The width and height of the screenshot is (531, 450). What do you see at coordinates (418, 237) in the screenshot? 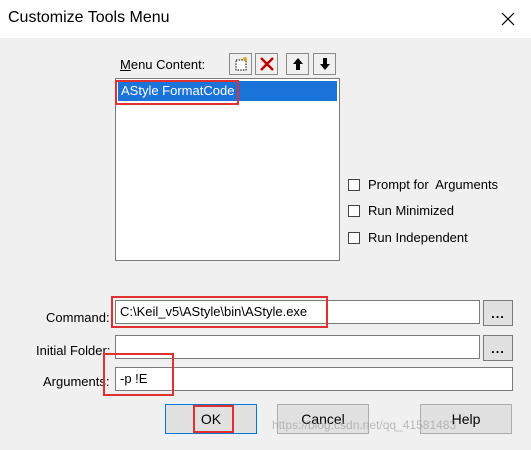
I see `run-independent-label: Run Independent` at bounding box center [418, 237].